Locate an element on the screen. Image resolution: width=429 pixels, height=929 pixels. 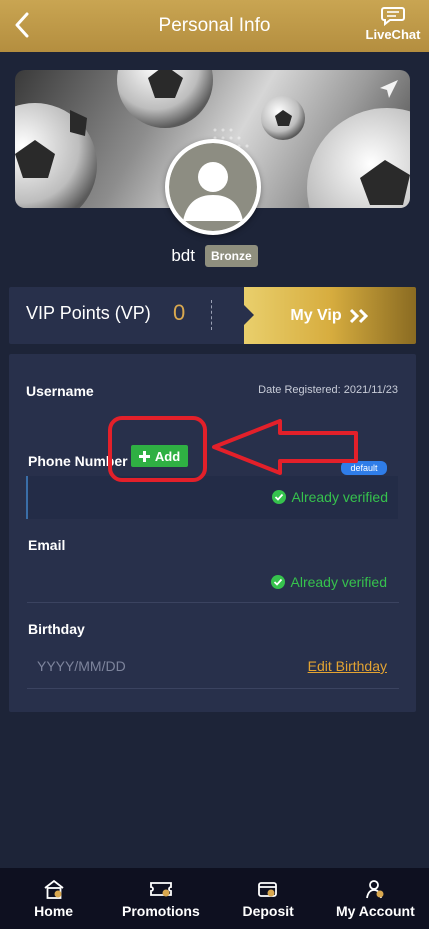
nav-home: Home is located at coordinates (54, 899).